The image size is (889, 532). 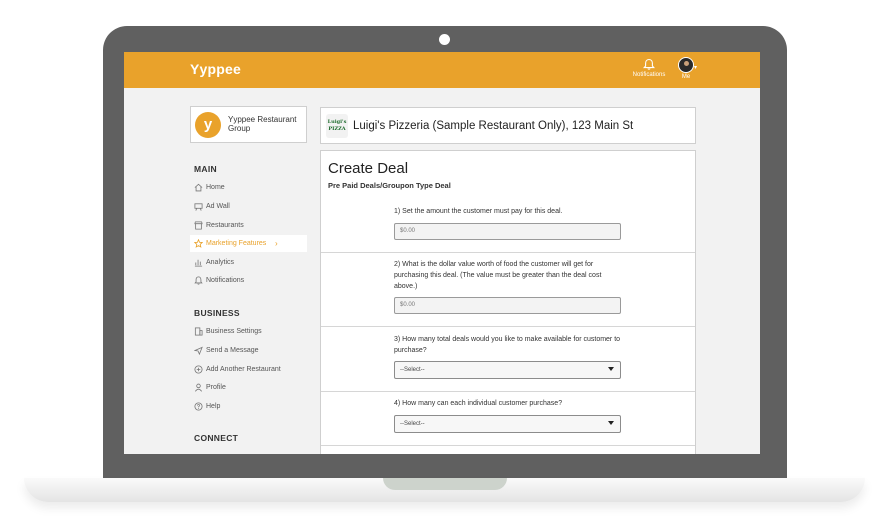 What do you see at coordinates (507, 231) in the screenshot?
I see `deal-price-input: $0.00` at bounding box center [507, 231].